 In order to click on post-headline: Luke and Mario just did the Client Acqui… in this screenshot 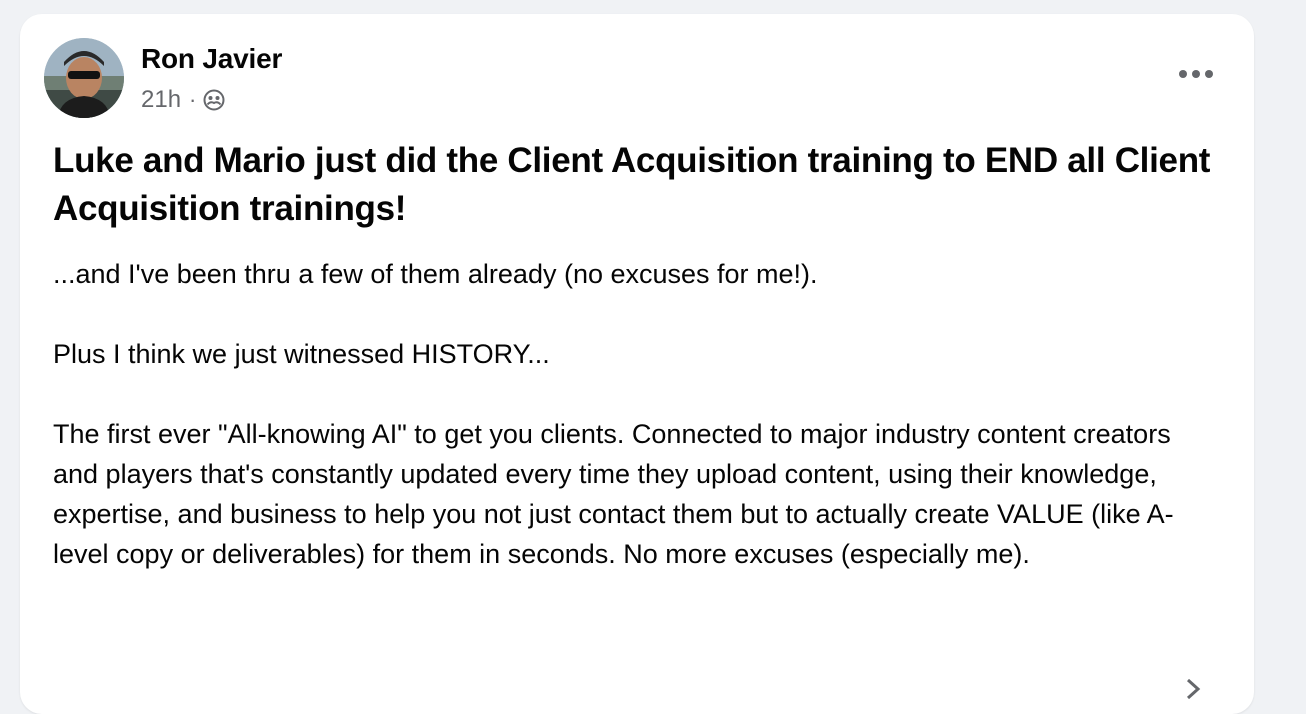, I will do `click(632, 184)`.